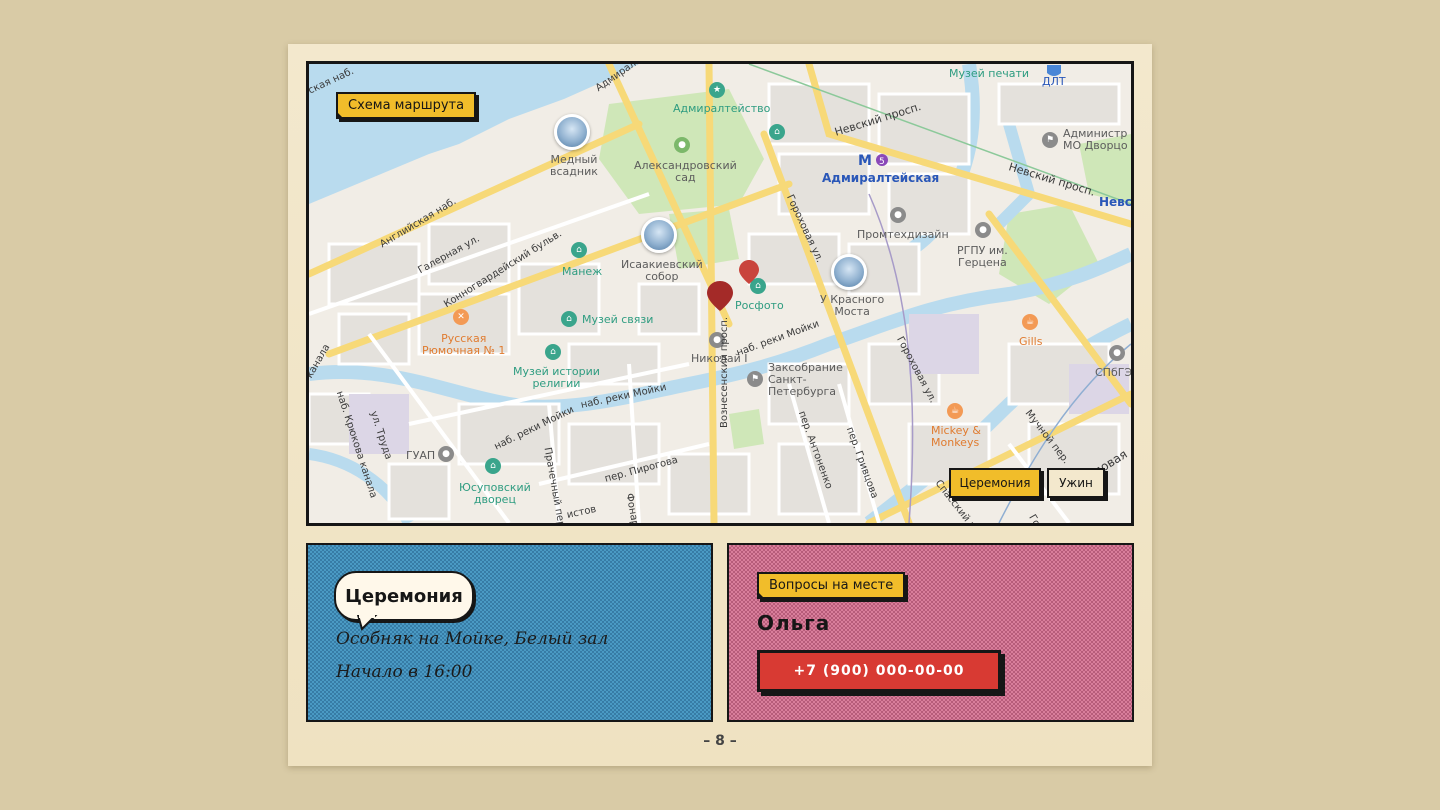 The width and height of the screenshot is (1440, 810). I want to click on label-guap: ГУАП, so click(421, 455).